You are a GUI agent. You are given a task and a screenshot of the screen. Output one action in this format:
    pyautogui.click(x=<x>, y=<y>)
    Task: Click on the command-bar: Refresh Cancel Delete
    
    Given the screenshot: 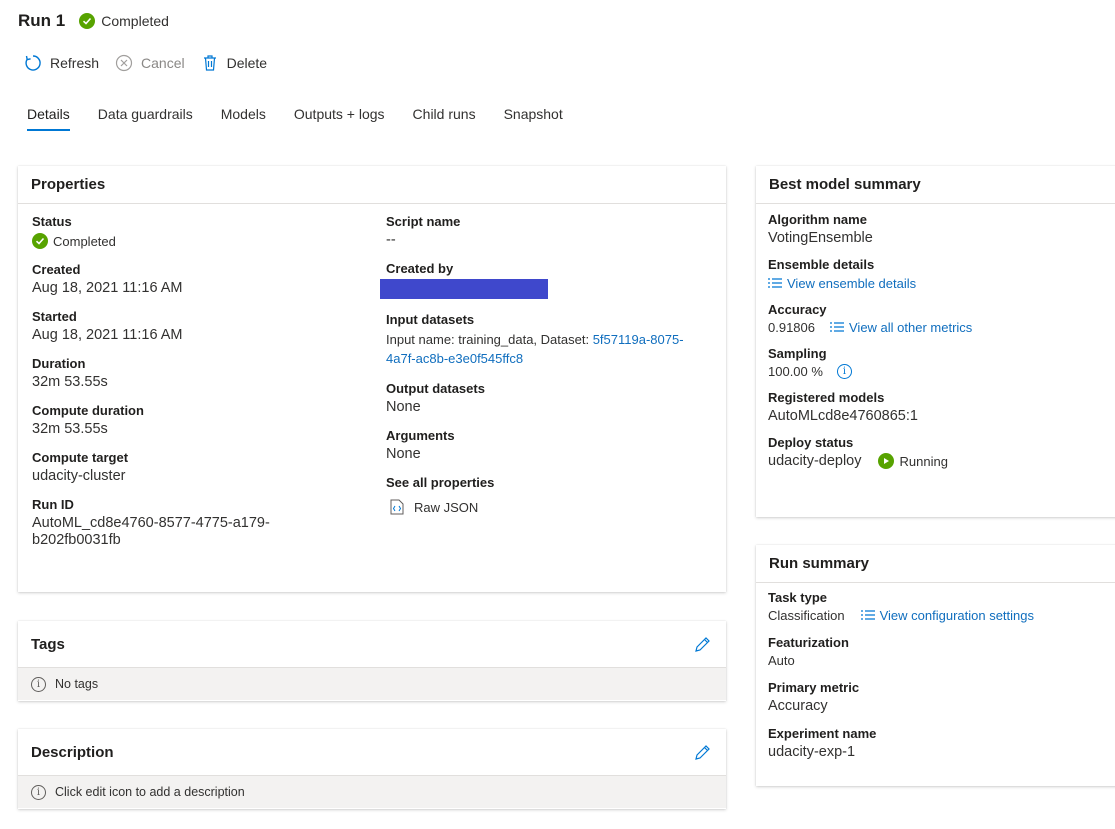 What is the action you would take?
    pyautogui.click(x=153, y=63)
    